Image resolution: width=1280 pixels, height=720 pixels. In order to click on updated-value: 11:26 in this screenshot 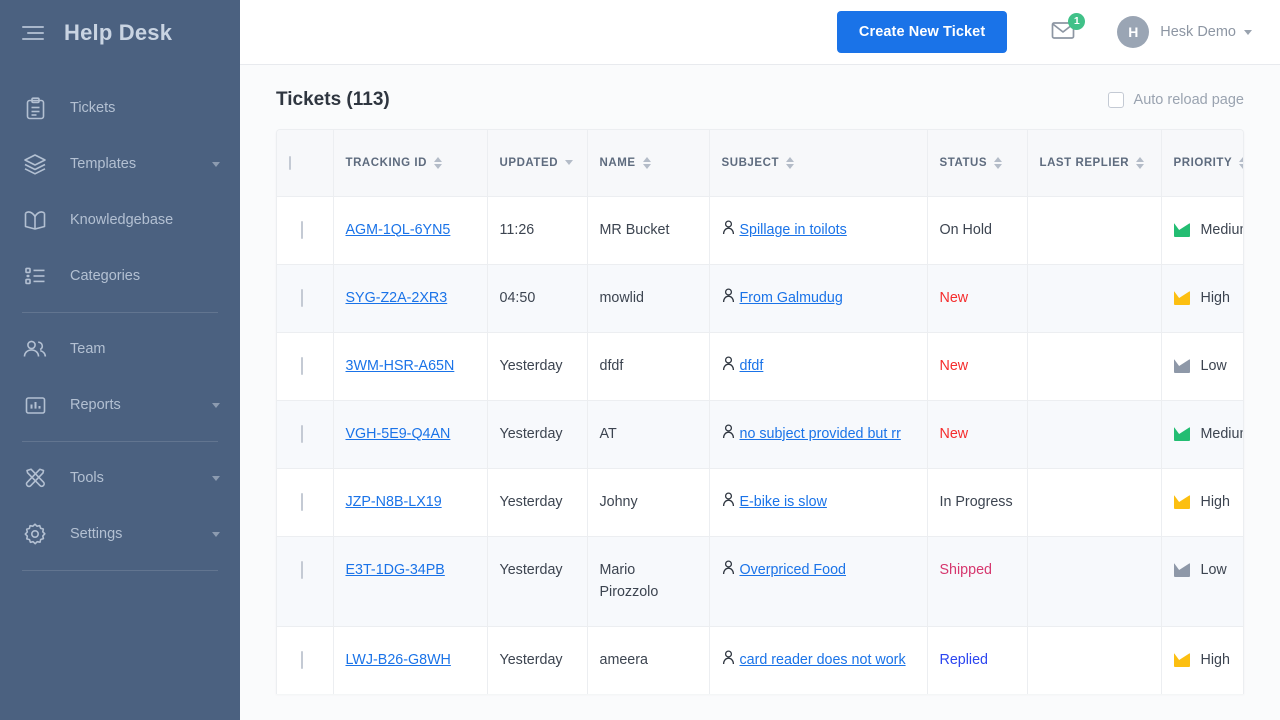, I will do `click(517, 229)`.